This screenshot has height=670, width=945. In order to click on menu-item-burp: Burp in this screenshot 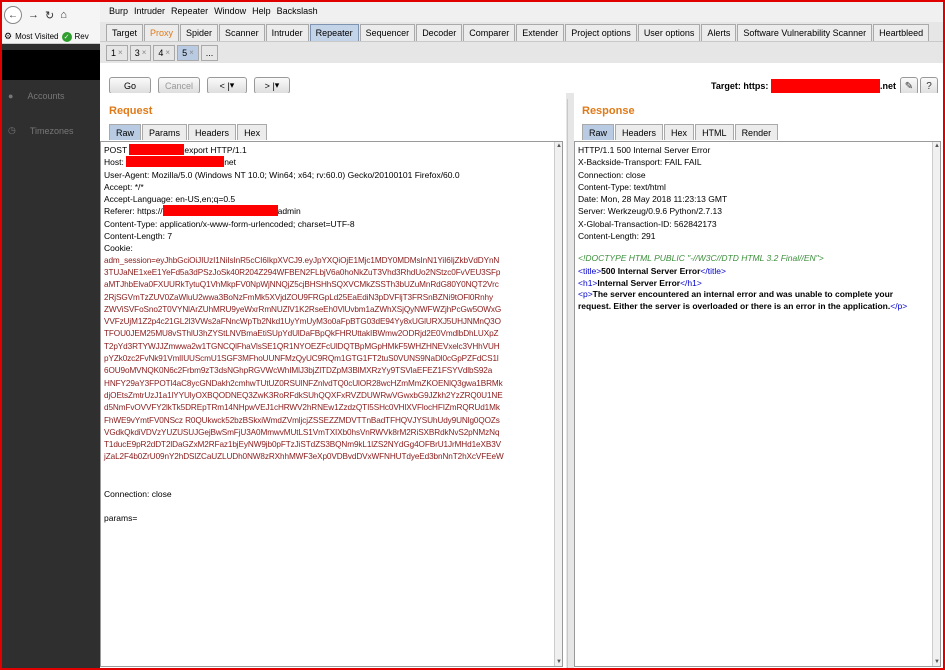, I will do `click(118, 11)`.